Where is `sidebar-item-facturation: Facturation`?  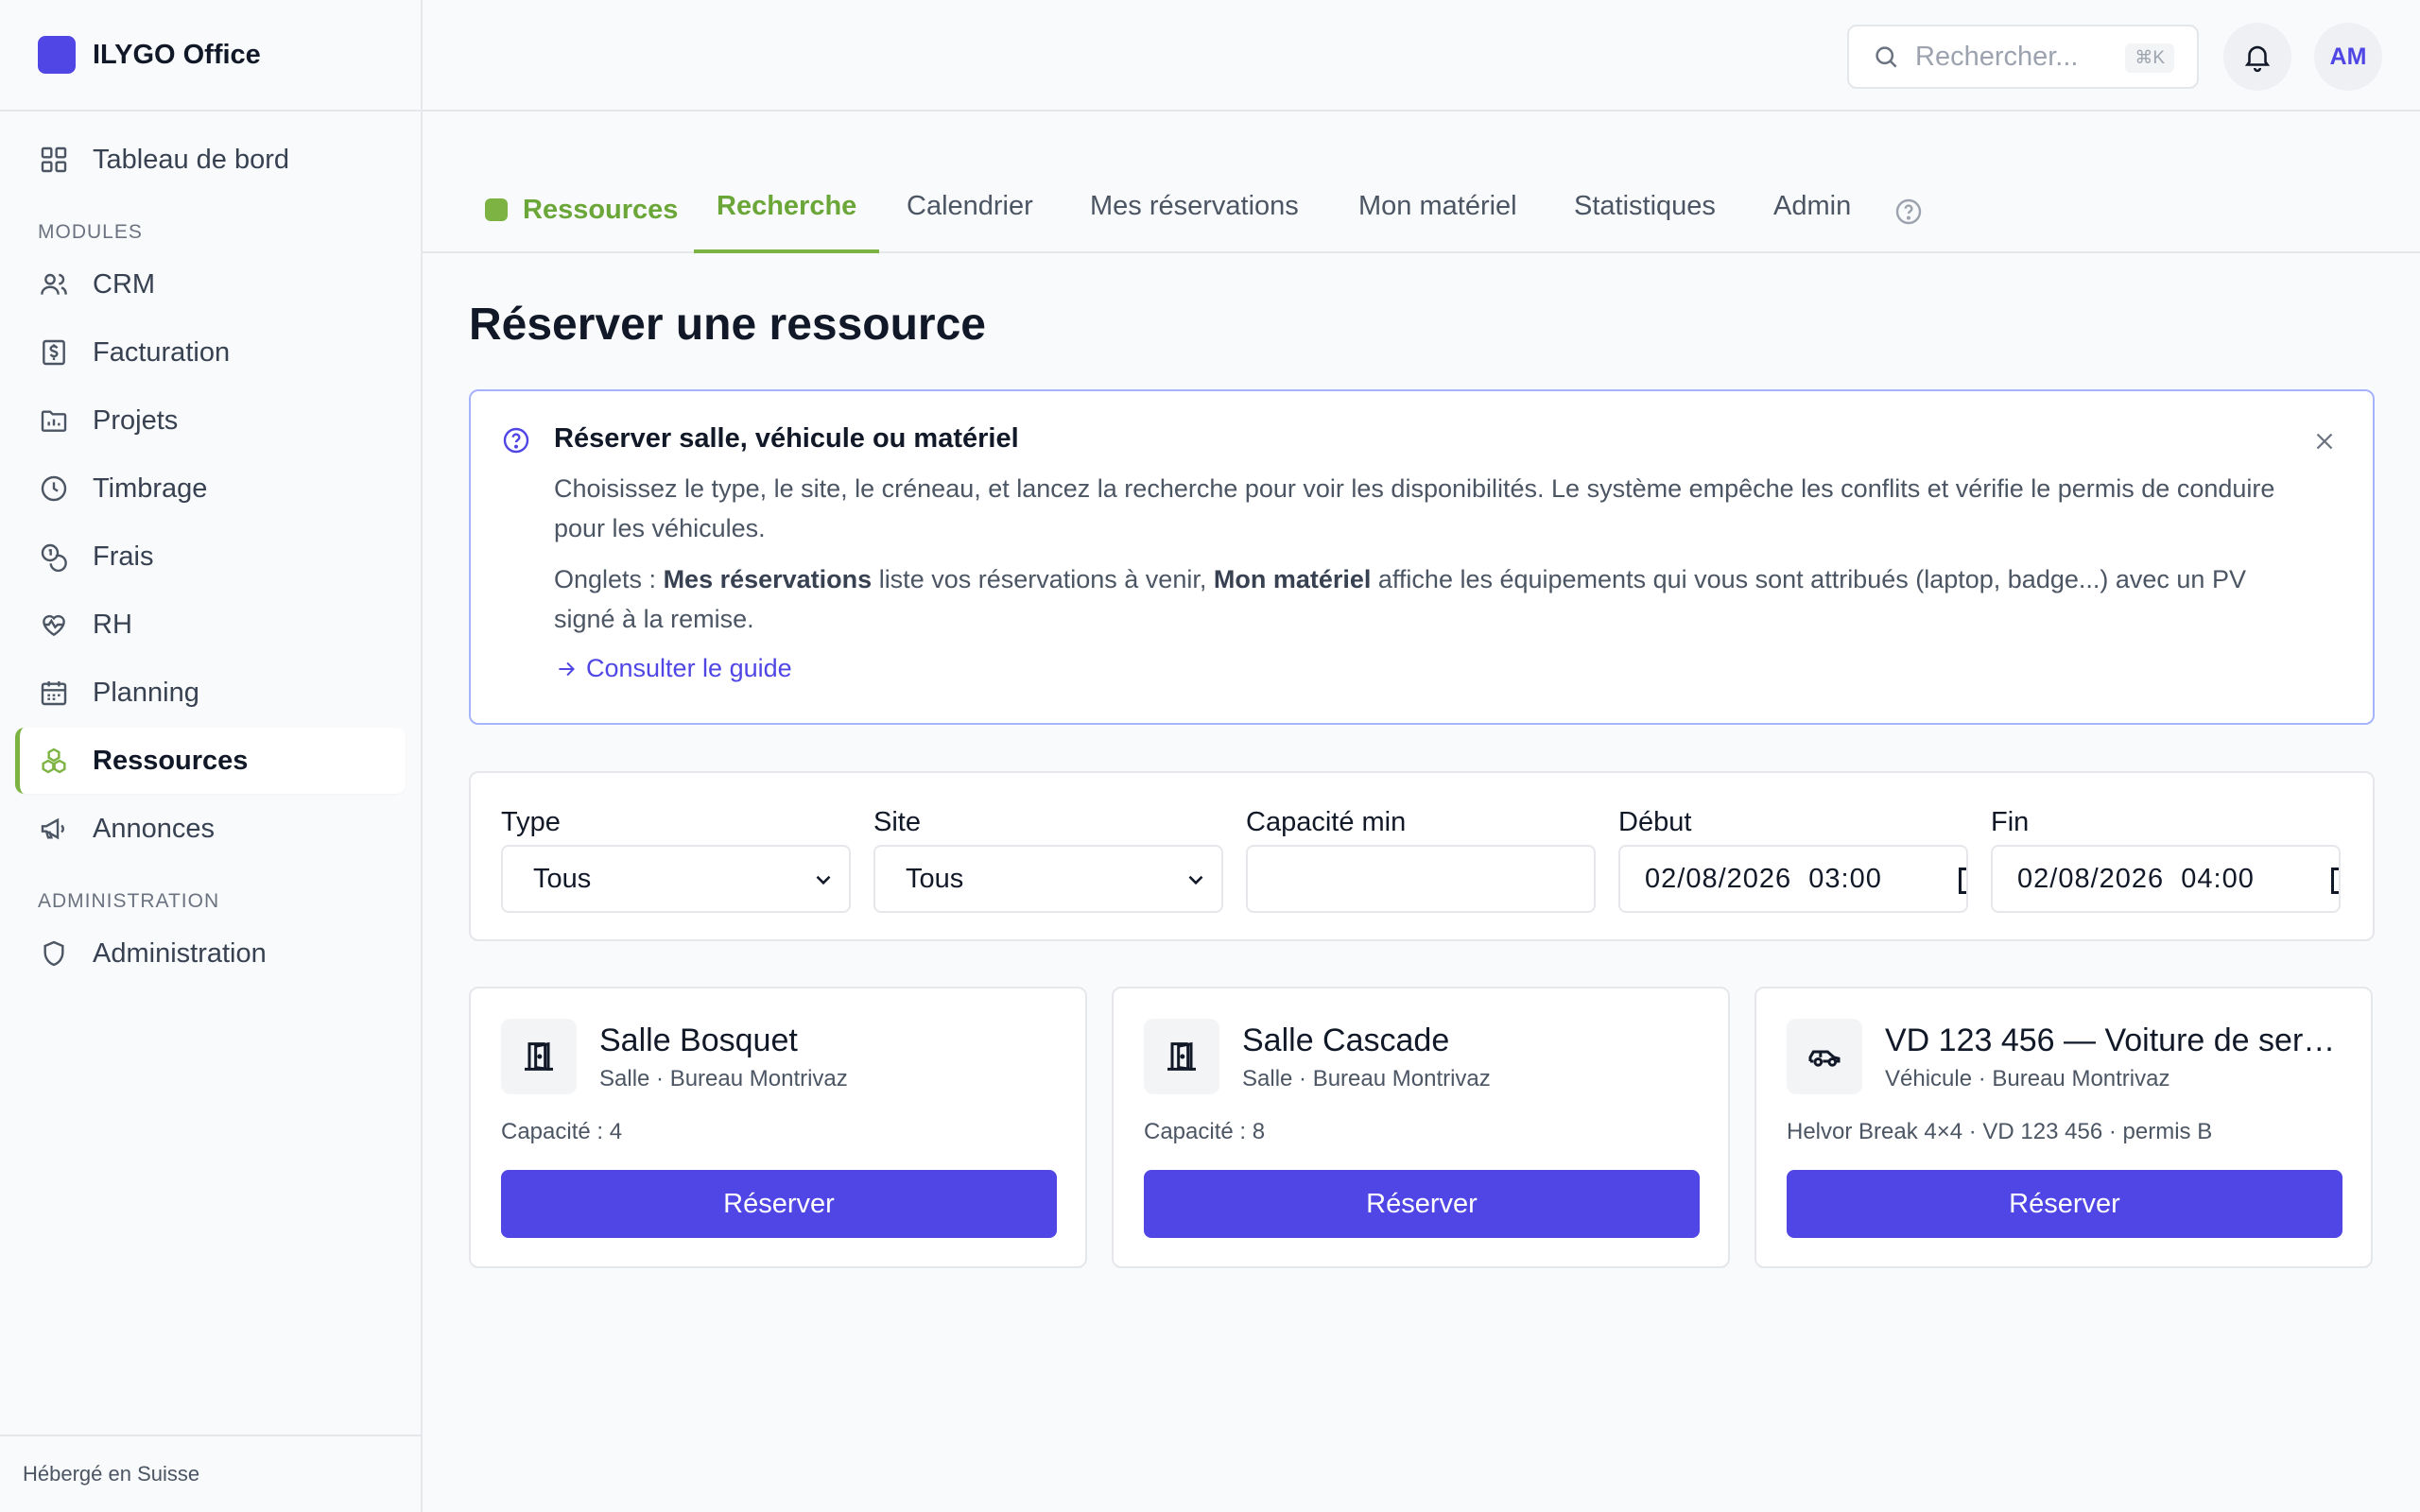
sidebar-item-facturation: Facturation is located at coordinates (210, 352).